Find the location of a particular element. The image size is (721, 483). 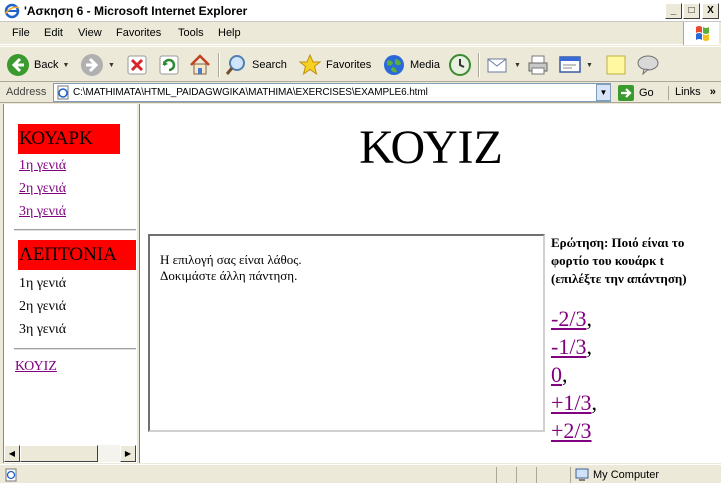

menu-file: File is located at coordinates (21, 33).